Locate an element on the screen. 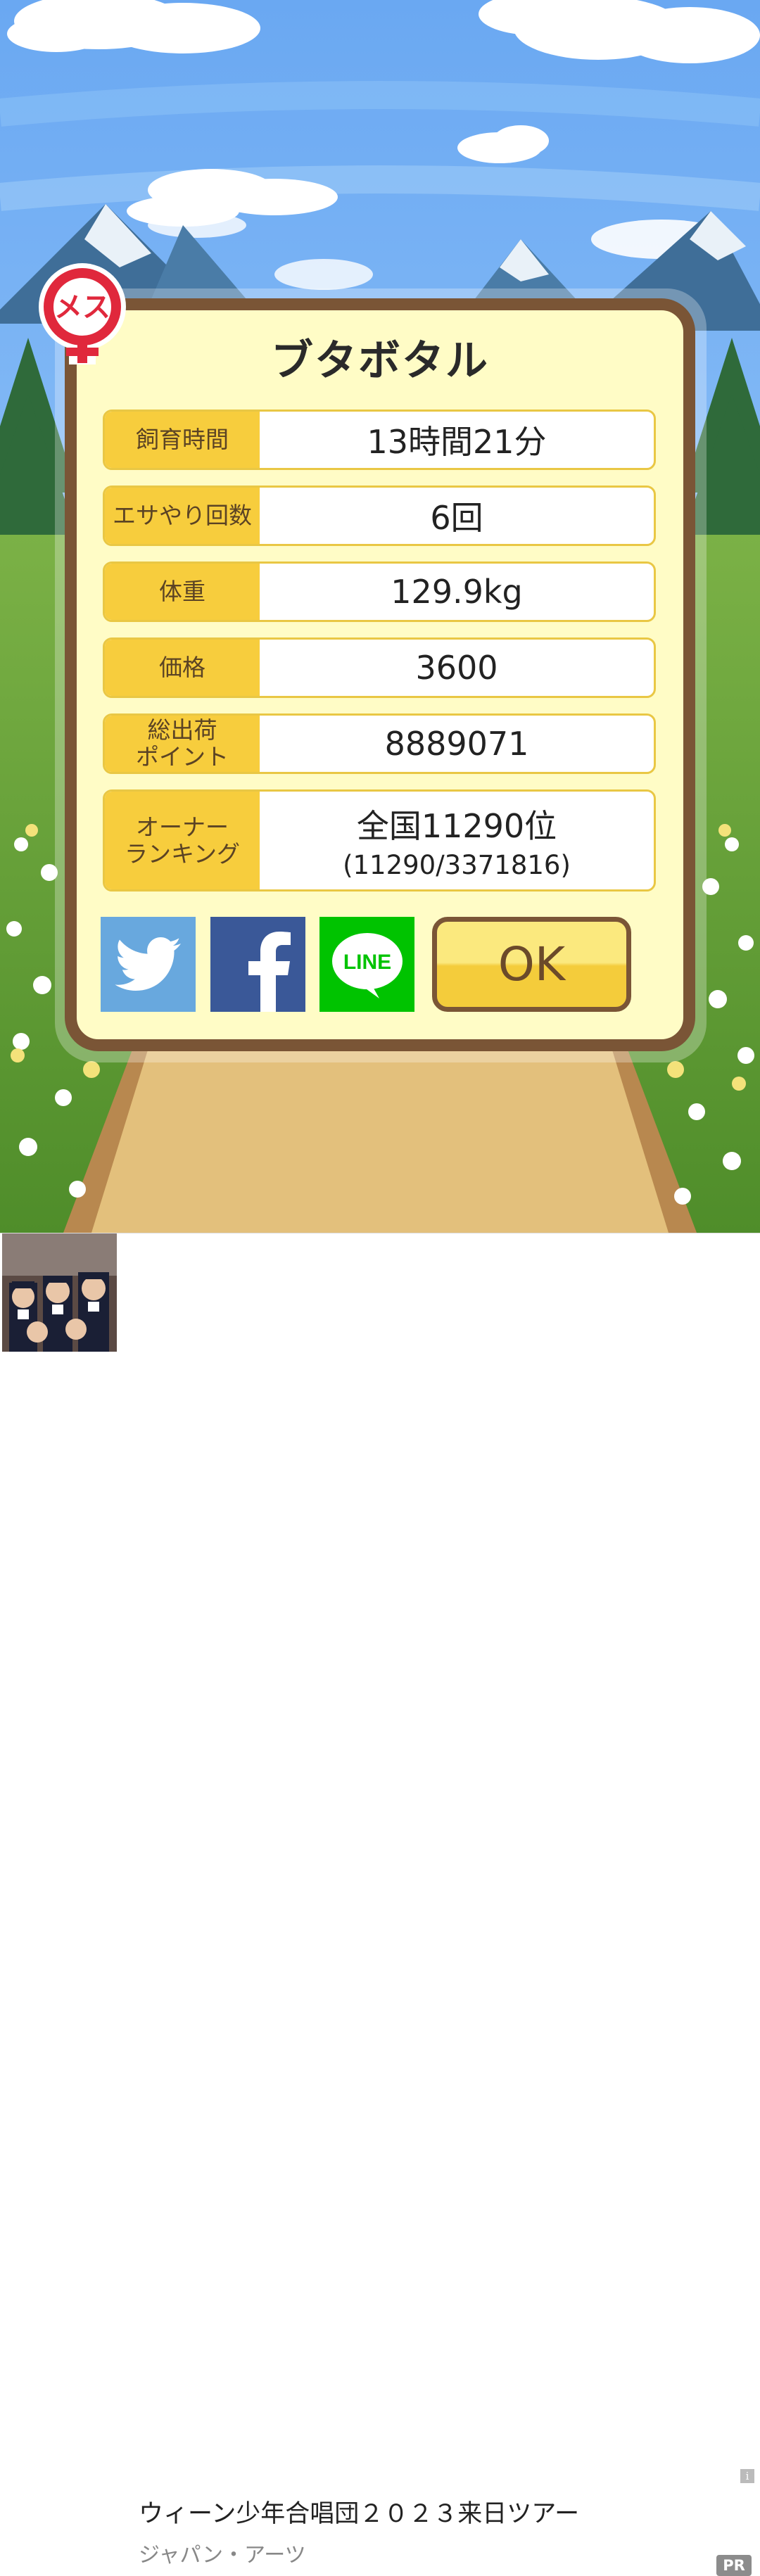 The width and height of the screenshot is (760, 2576). line-logo-icon: LINE is located at coordinates (367, 965).